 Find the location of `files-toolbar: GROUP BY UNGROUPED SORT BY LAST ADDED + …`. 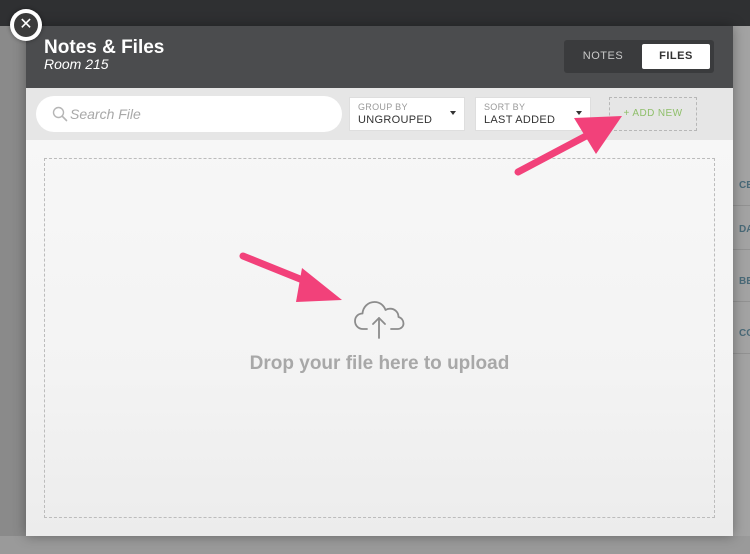

files-toolbar: GROUP BY UNGROUPED SORT BY LAST ADDED + … is located at coordinates (379, 114).